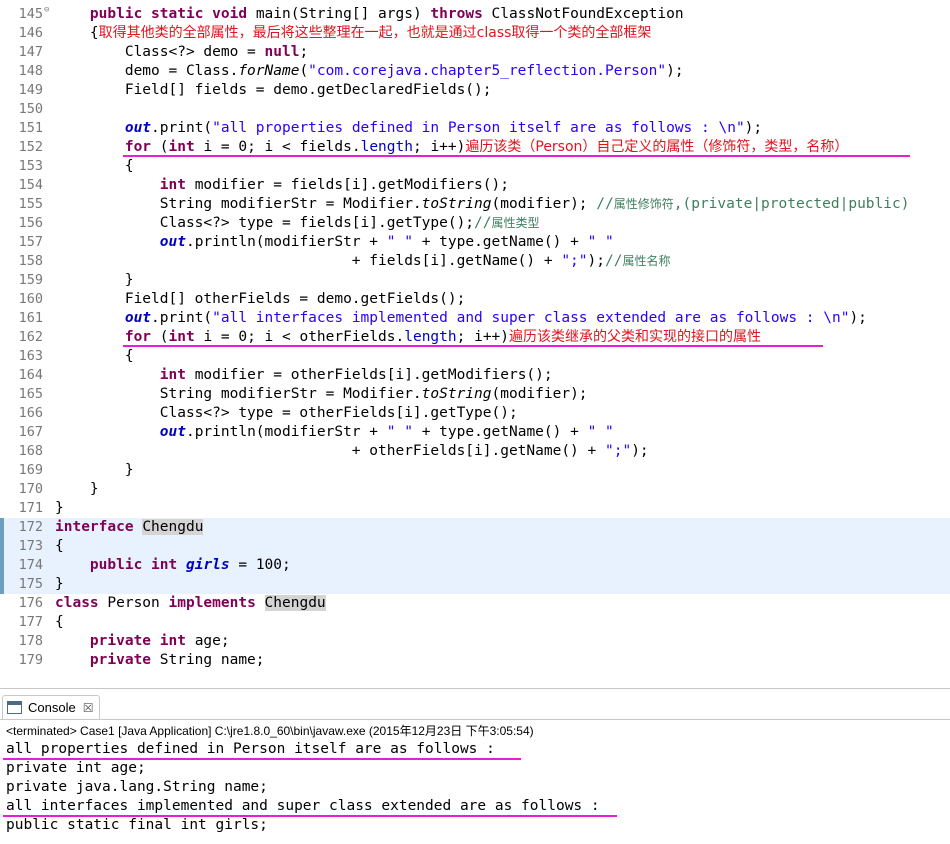 The height and width of the screenshot is (844, 950). Describe the element at coordinates (30, 128) in the screenshot. I see `line-number: 151` at that location.